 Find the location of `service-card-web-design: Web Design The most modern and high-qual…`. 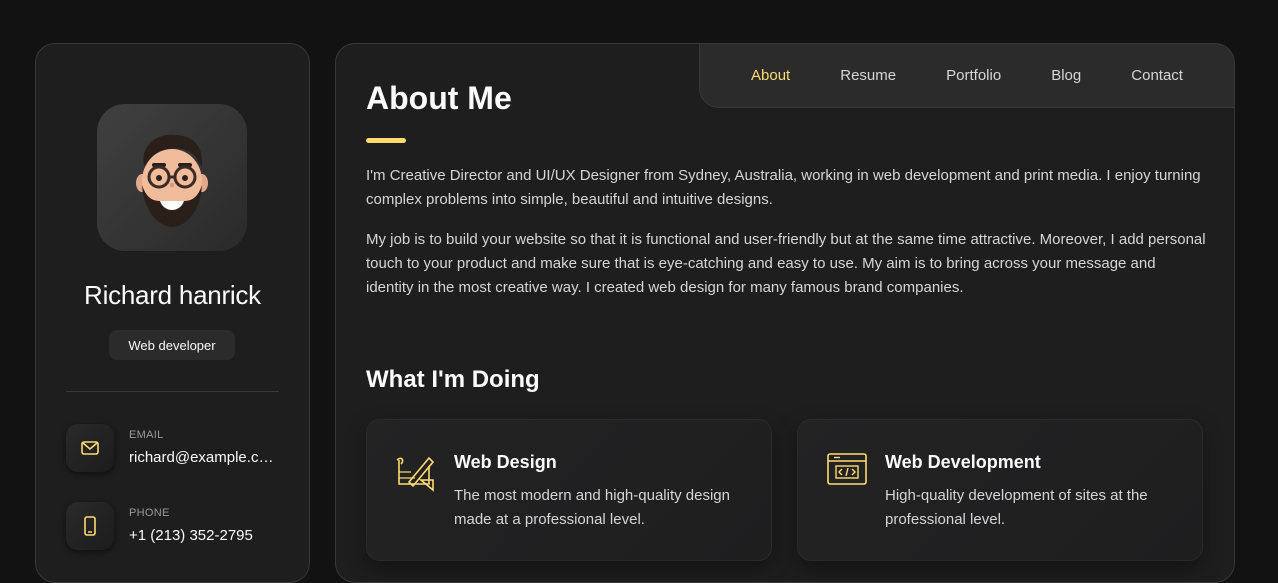

service-card-web-design: Web Design The most modern and high-qual… is located at coordinates (569, 490).